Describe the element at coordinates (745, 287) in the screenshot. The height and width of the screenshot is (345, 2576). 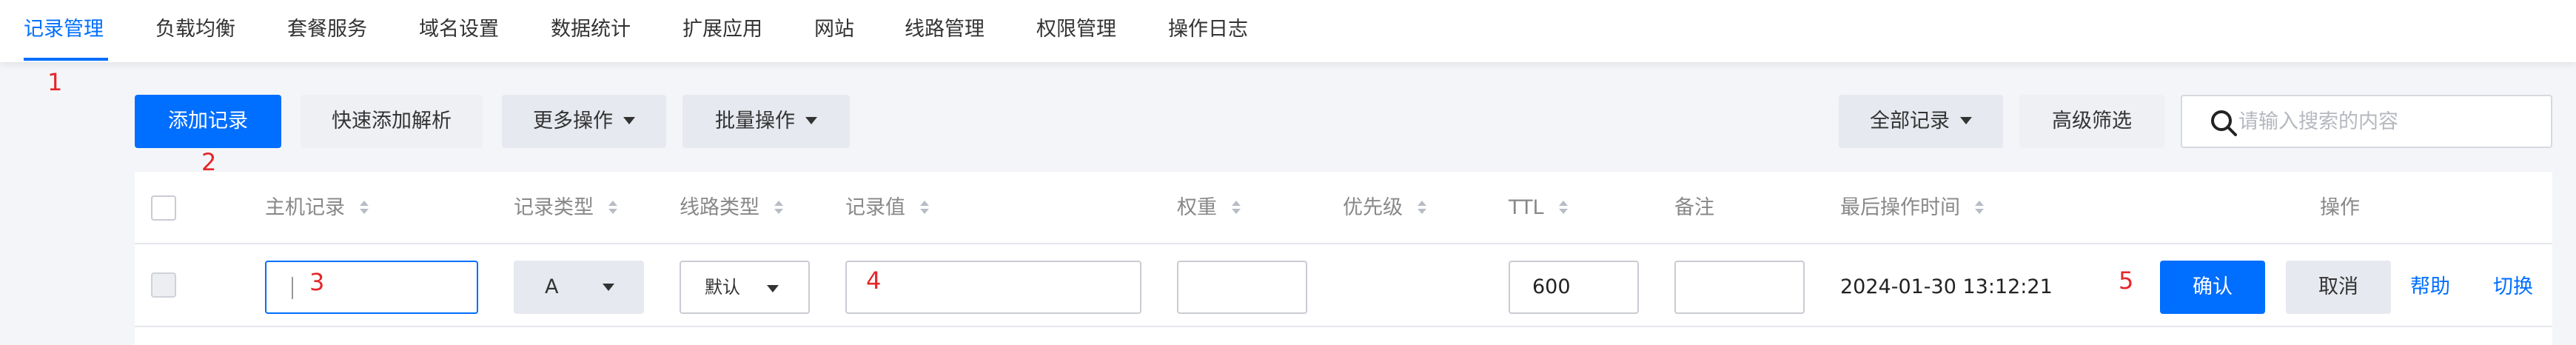
I see `line-type-select: 默认` at that location.